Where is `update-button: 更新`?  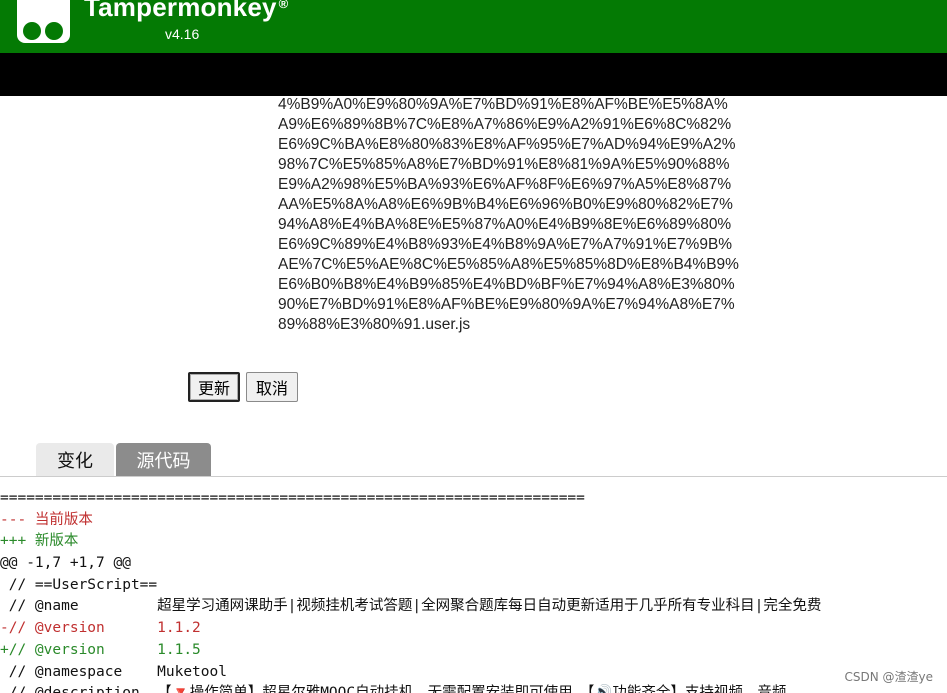 update-button: 更新 is located at coordinates (214, 387).